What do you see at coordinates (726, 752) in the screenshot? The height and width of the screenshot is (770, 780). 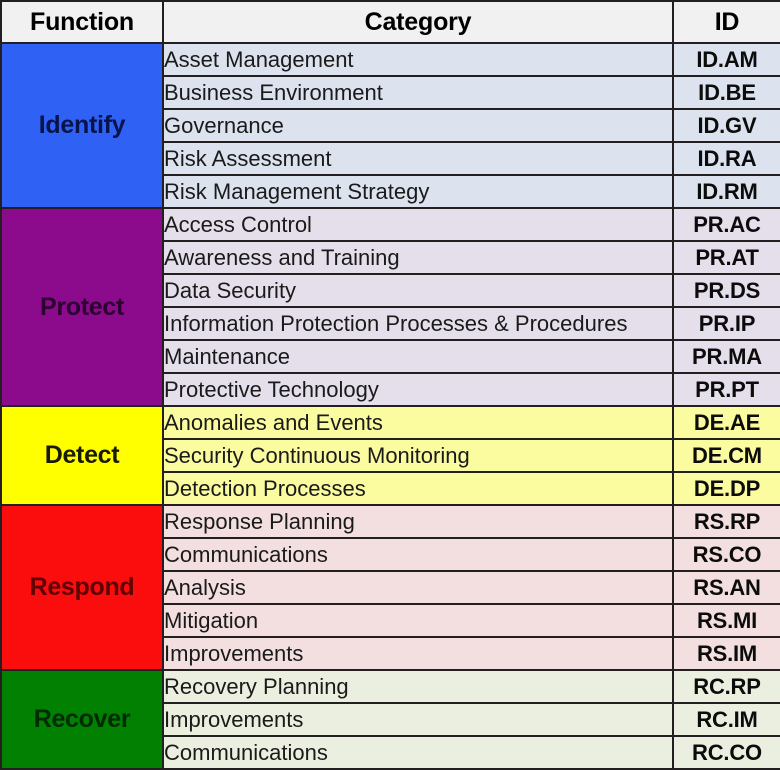 I see `id-cell: RC.CO` at bounding box center [726, 752].